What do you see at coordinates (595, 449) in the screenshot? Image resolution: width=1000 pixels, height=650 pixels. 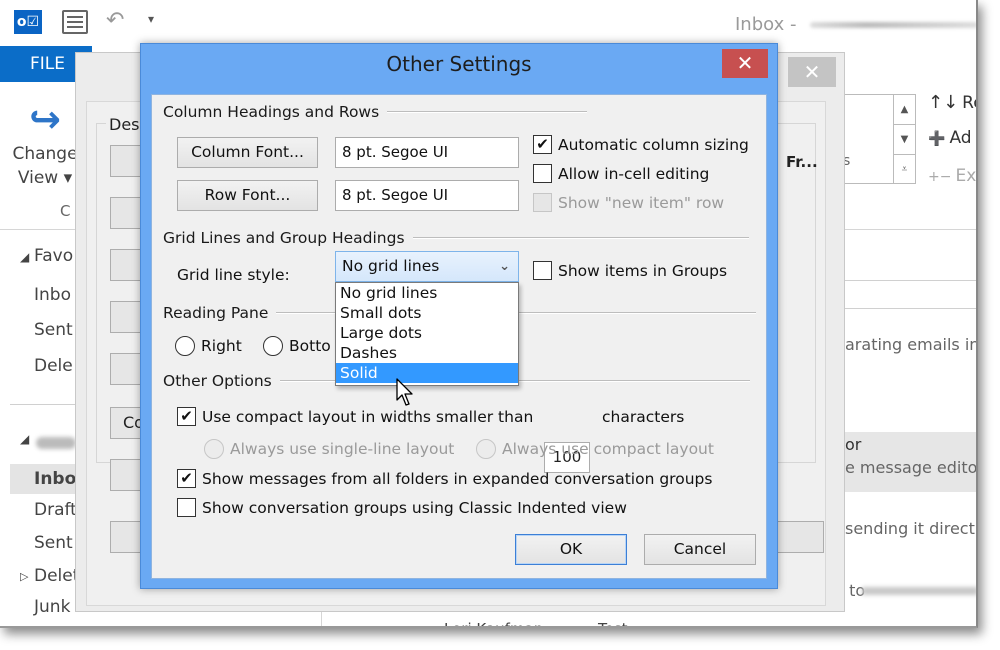 I see `compact-layout-radio: Always use compact layout` at bounding box center [595, 449].